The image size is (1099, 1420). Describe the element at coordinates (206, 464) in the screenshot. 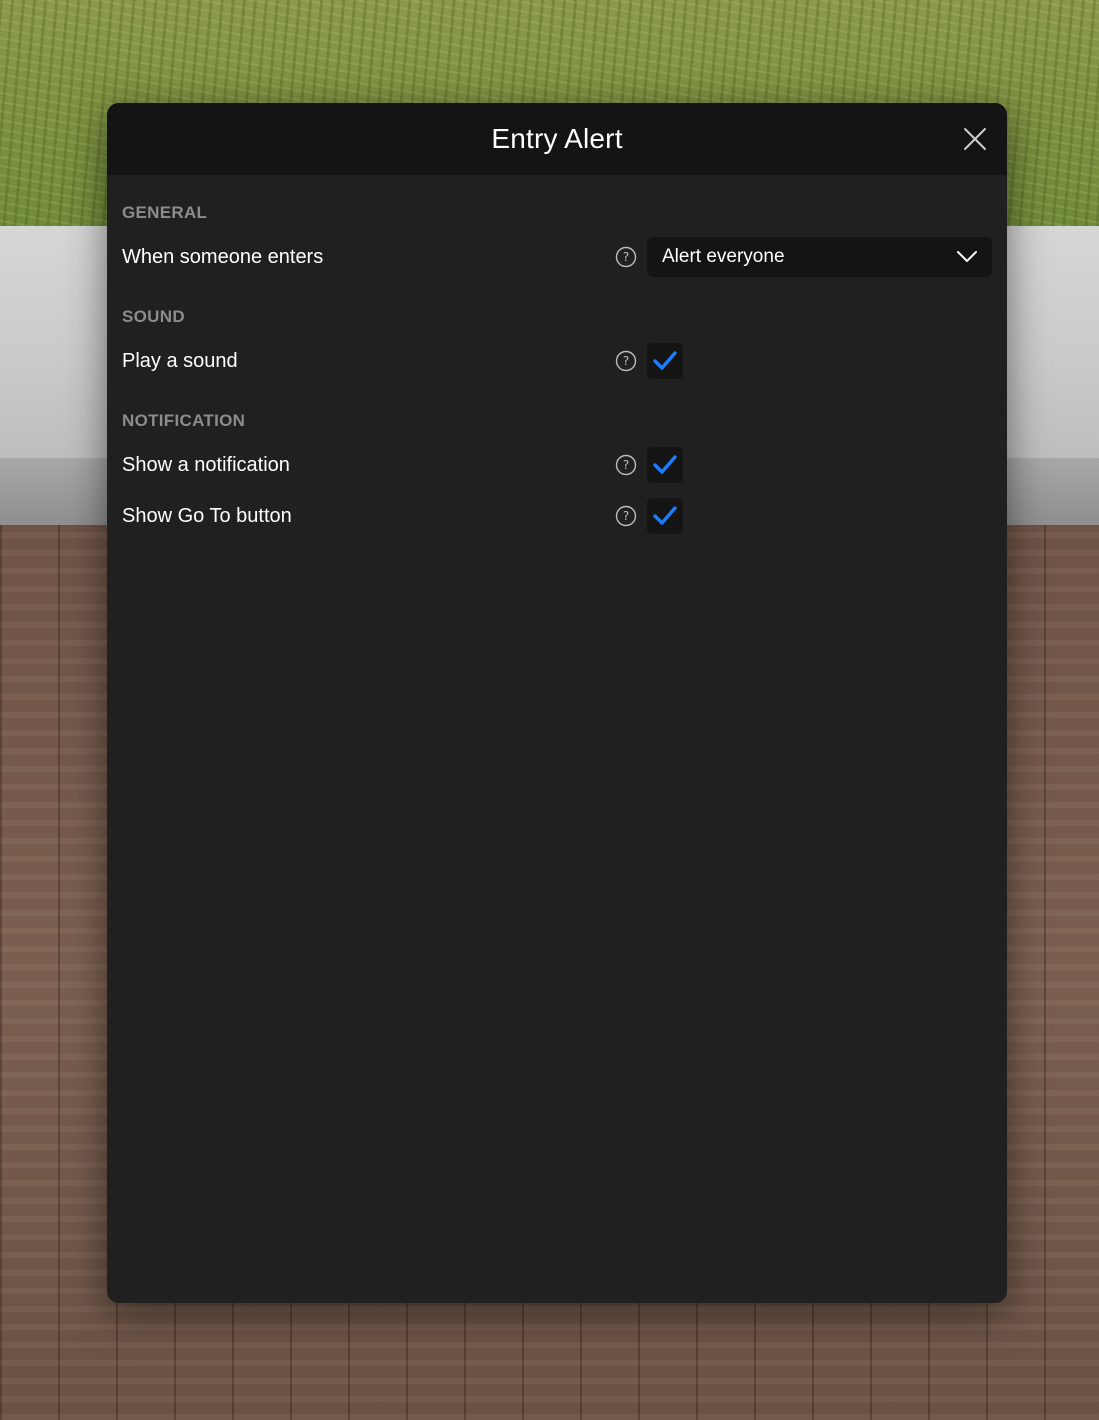

I see `show-notification-label: Show a notification` at that location.